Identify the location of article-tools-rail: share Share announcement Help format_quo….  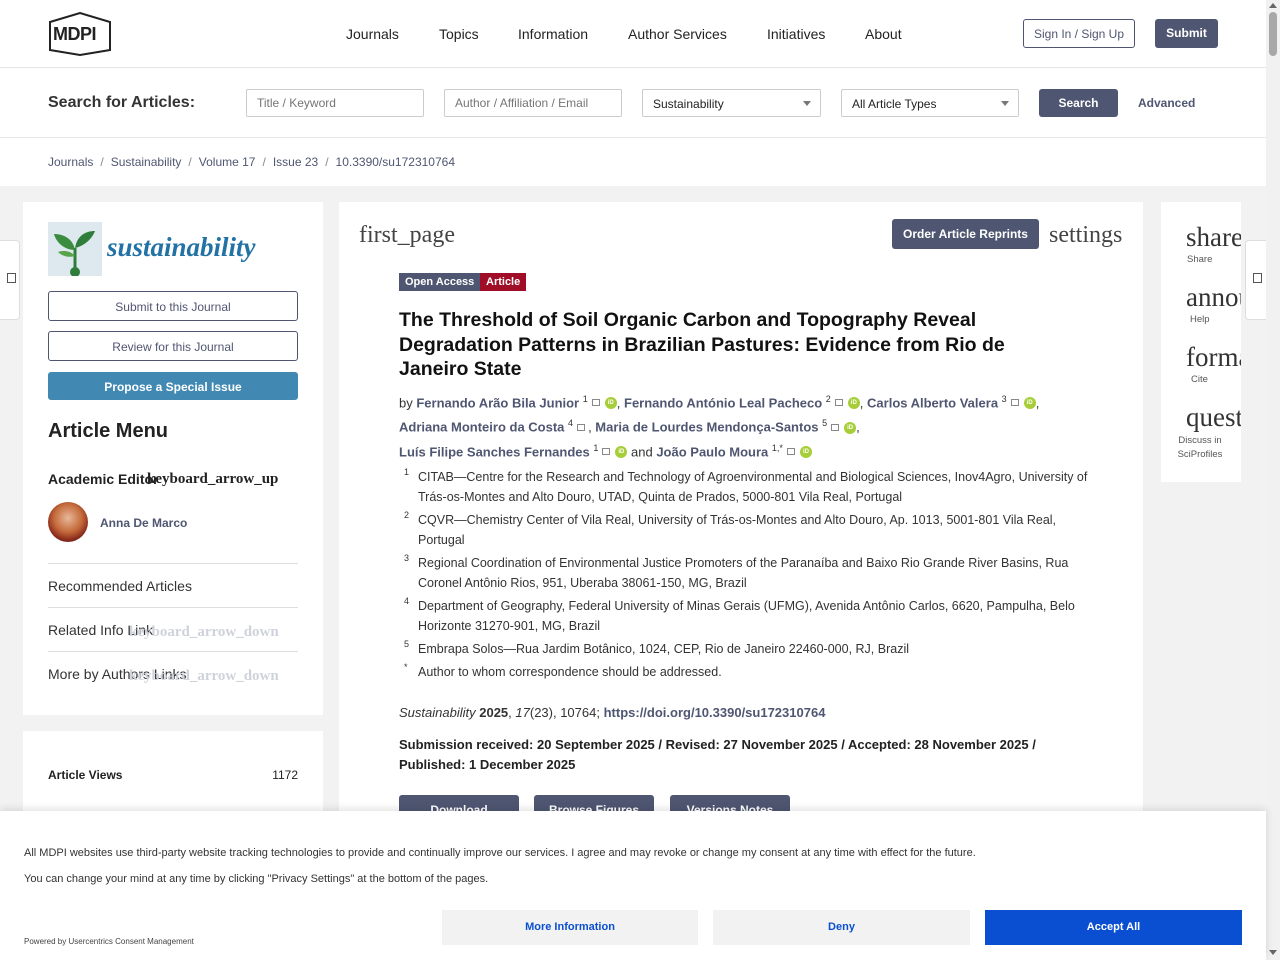
(1201, 342).